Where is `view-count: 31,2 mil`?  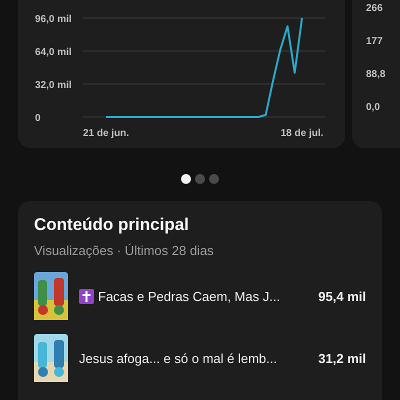 view-count: 31,2 mil is located at coordinates (342, 358).